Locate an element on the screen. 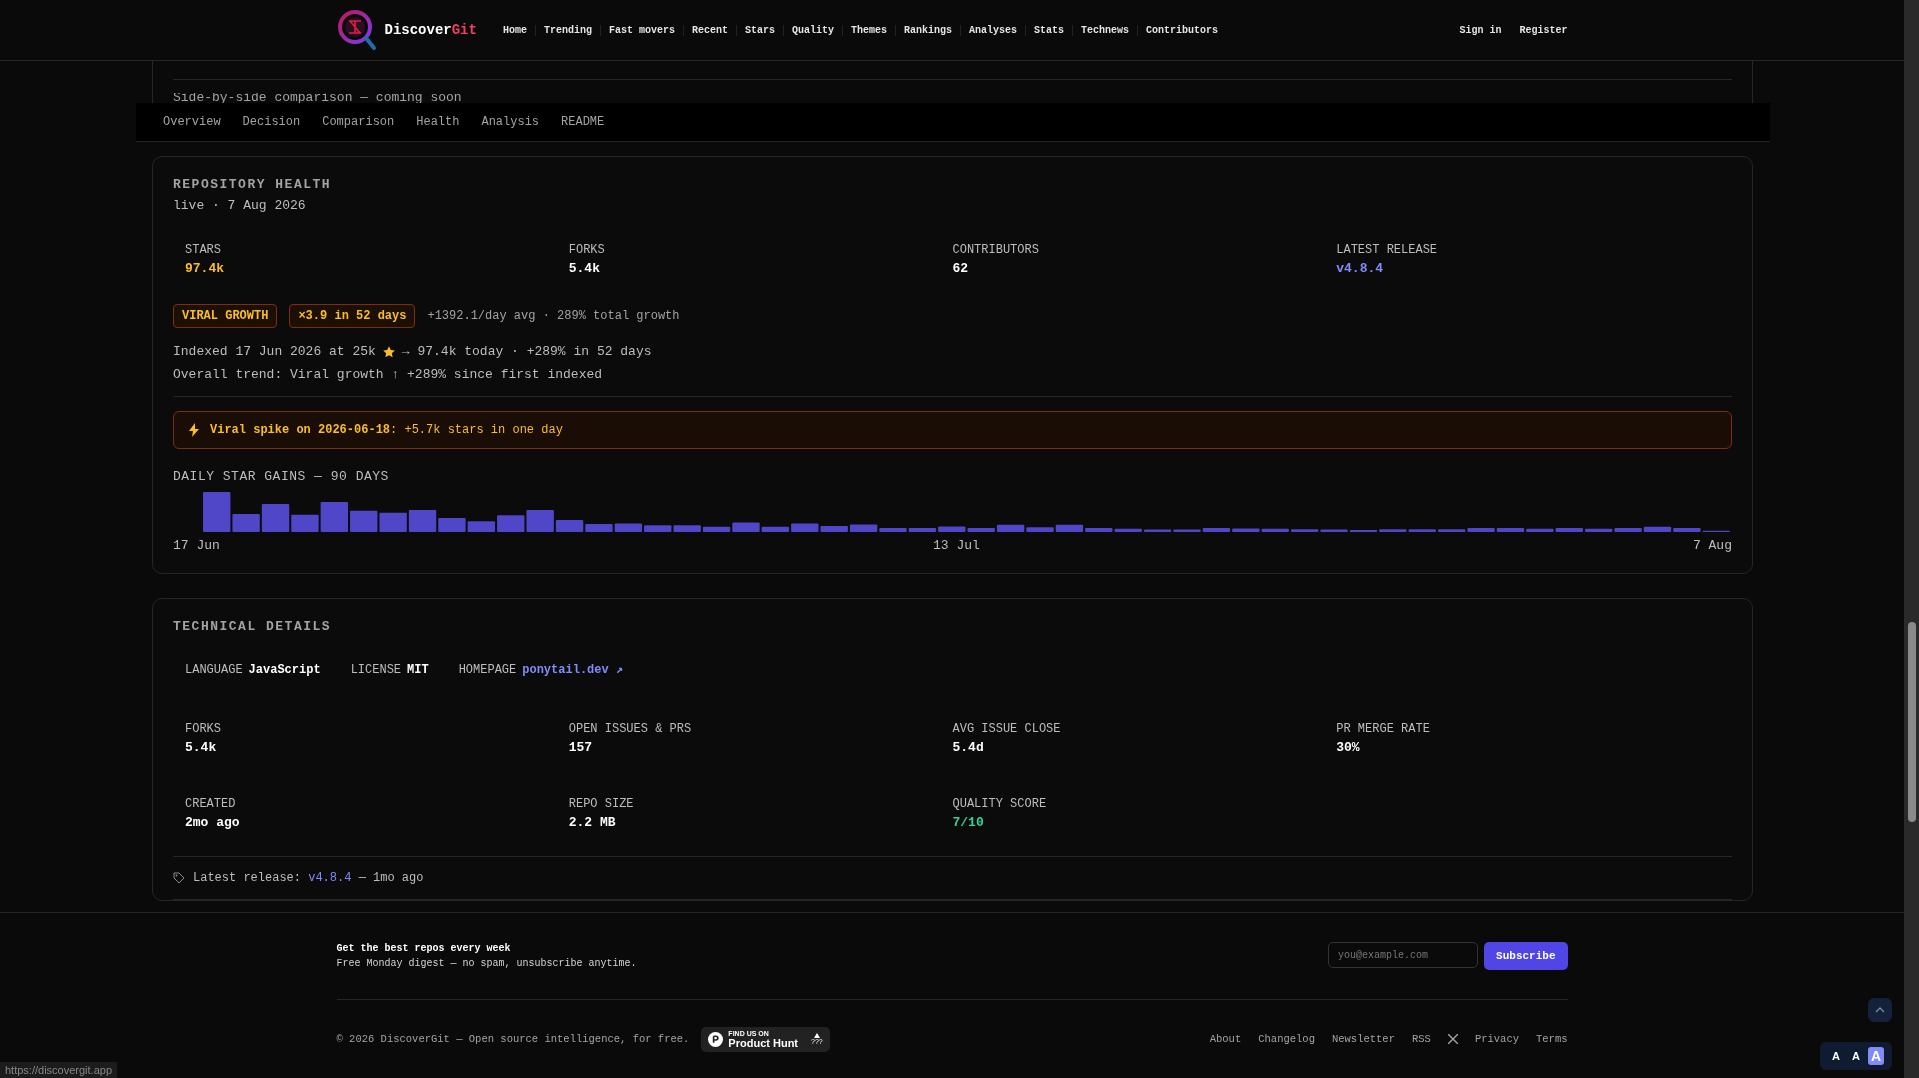 This screenshot has width=1919, height=1078. stat-value: 62 is located at coordinates (961, 268).